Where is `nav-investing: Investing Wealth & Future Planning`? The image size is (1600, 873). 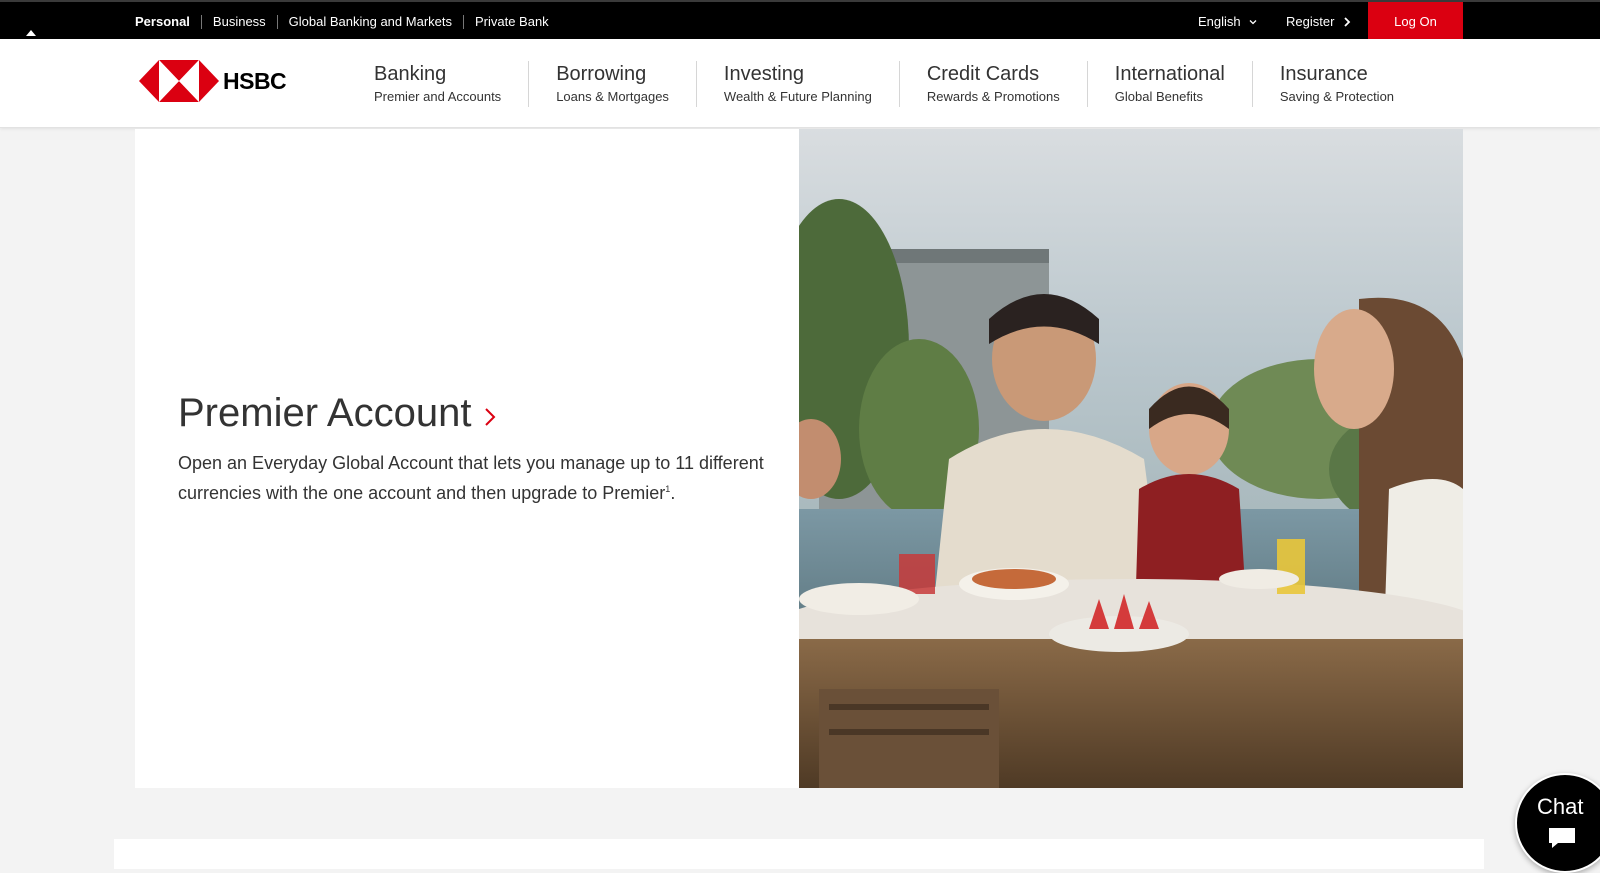
nav-investing: Investing Wealth & Future Planning is located at coordinates (797, 83).